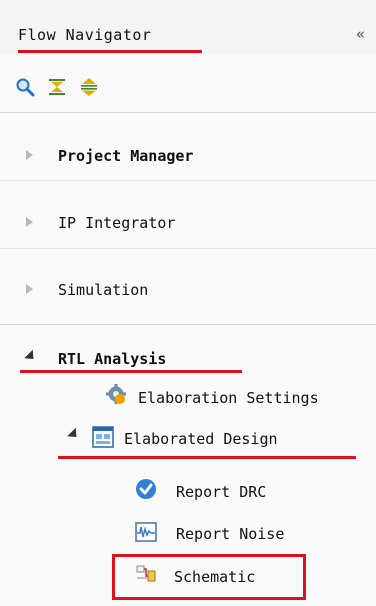  Describe the element at coordinates (188, 27) in the screenshot. I see `panel-header: Flow Navigator «` at that location.